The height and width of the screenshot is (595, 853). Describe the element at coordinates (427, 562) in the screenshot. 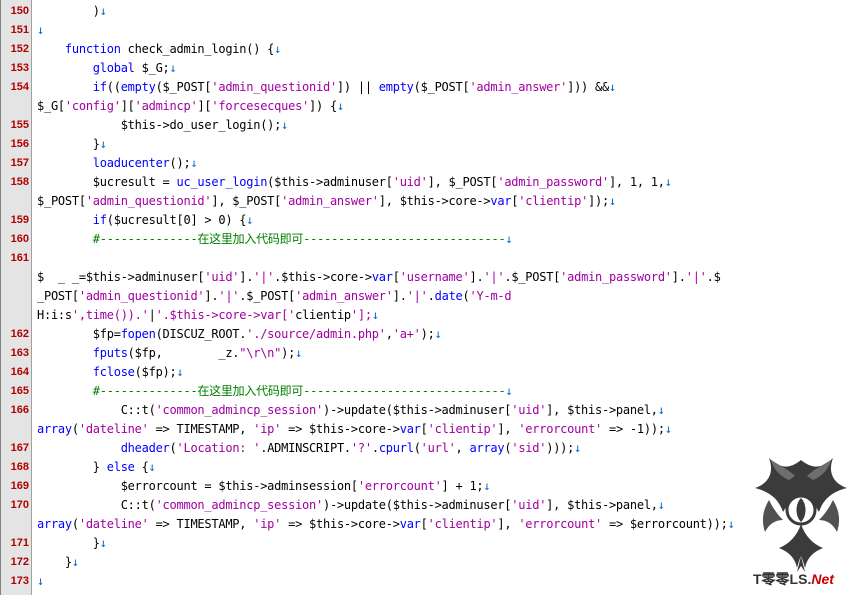

I see `code-line-172: 172 }↓` at that location.